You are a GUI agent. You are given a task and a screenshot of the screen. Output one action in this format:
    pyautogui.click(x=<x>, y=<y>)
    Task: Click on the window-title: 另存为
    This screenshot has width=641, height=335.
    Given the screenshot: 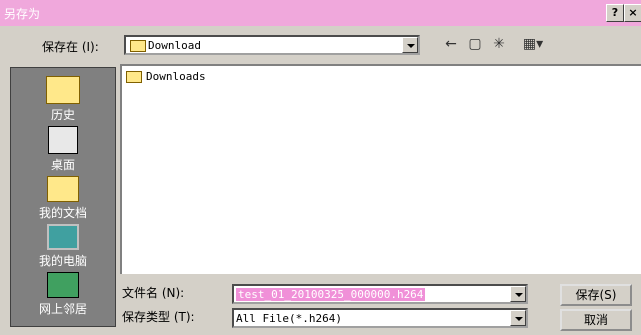 What is the action you would take?
    pyautogui.click(x=22, y=14)
    